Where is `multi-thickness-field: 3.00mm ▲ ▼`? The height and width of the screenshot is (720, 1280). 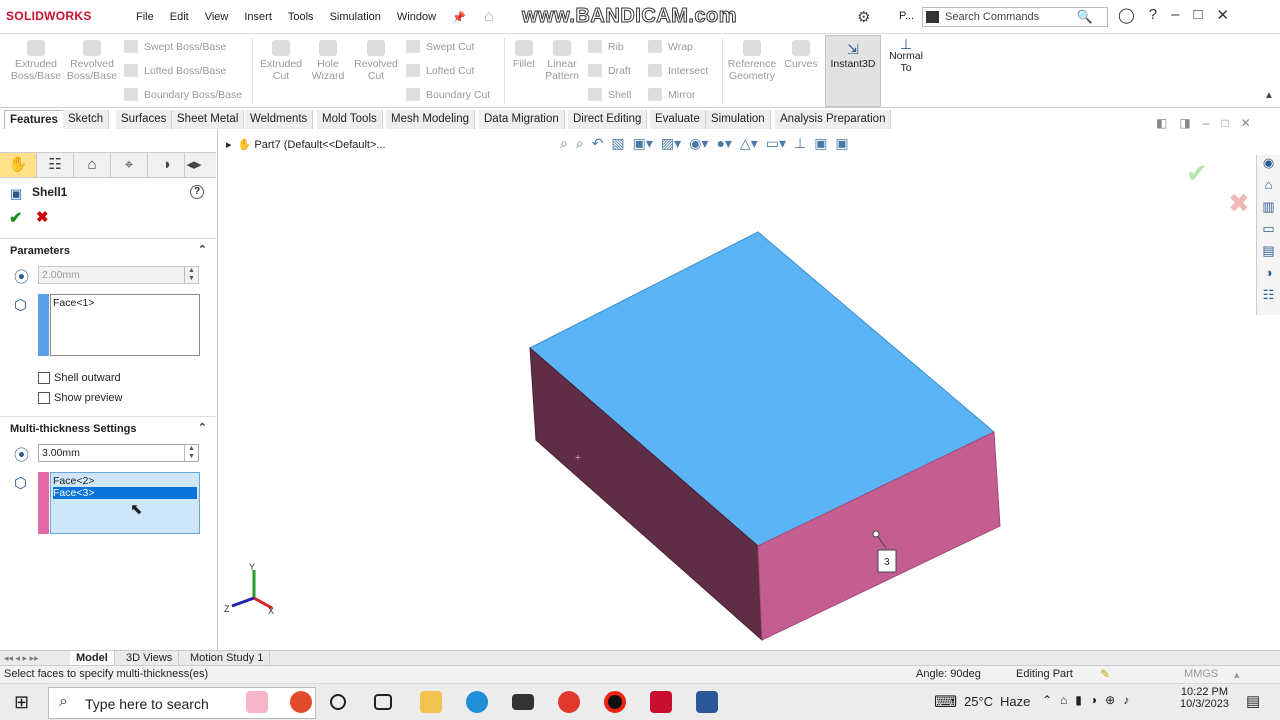
multi-thickness-field: 3.00mm ▲ ▼ is located at coordinates (118, 453).